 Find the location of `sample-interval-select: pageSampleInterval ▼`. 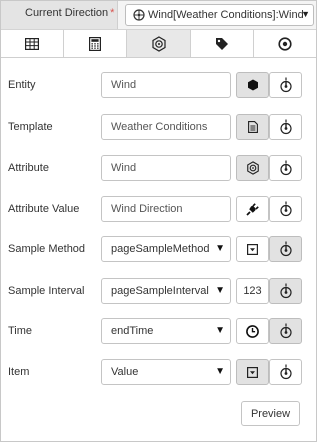

sample-interval-select: pageSampleInterval ▼ is located at coordinates (166, 291).